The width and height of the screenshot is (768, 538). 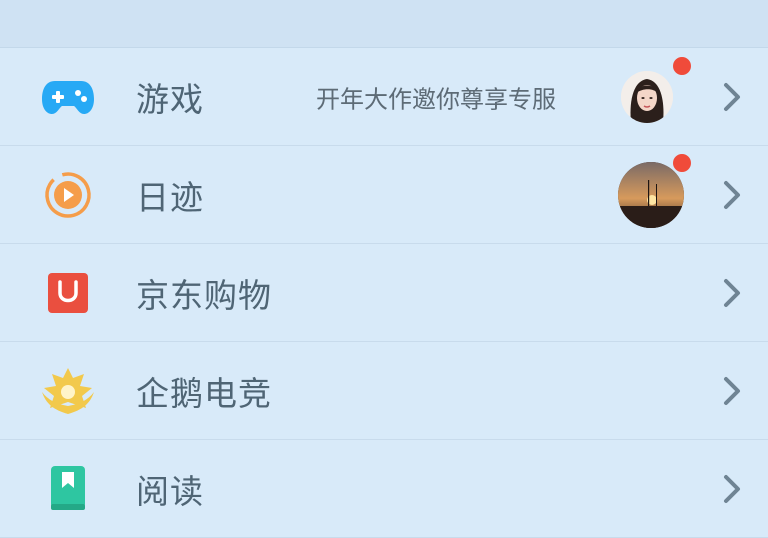 What do you see at coordinates (436, 99) in the screenshot?
I see `promo-text: 开年大作邀你尊享专服` at bounding box center [436, 99].